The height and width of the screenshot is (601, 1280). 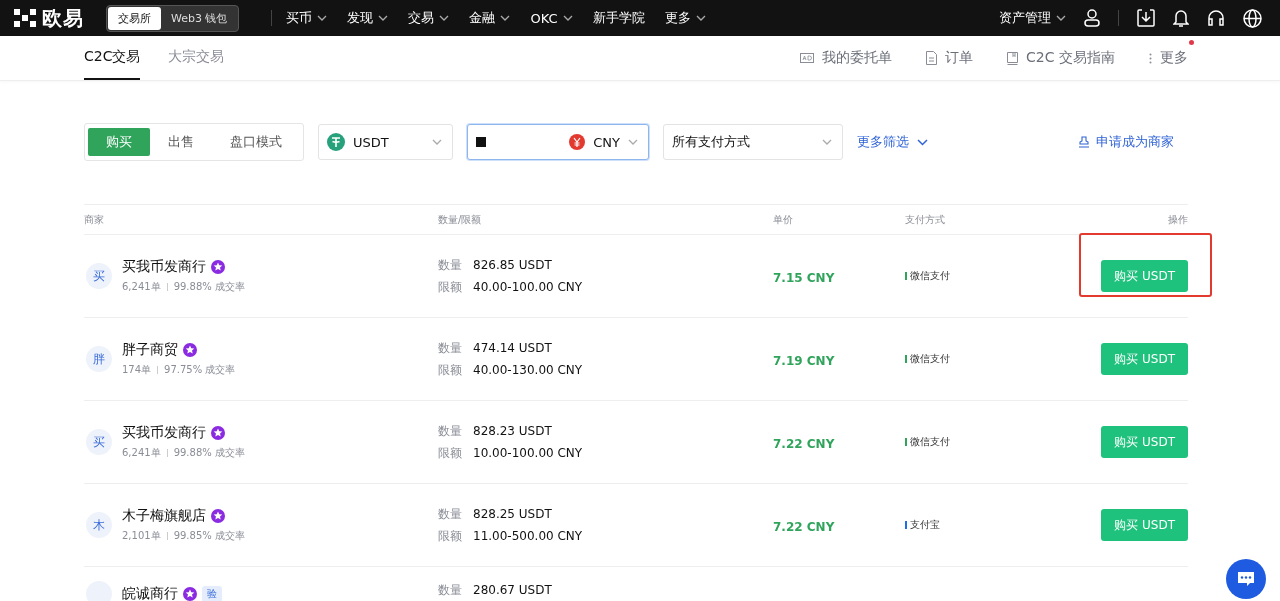 What do you see at coordinates (892, 142) in the screenshot?
I see `more-filters-link: 更多筛选` at bounding box center [892, 142].